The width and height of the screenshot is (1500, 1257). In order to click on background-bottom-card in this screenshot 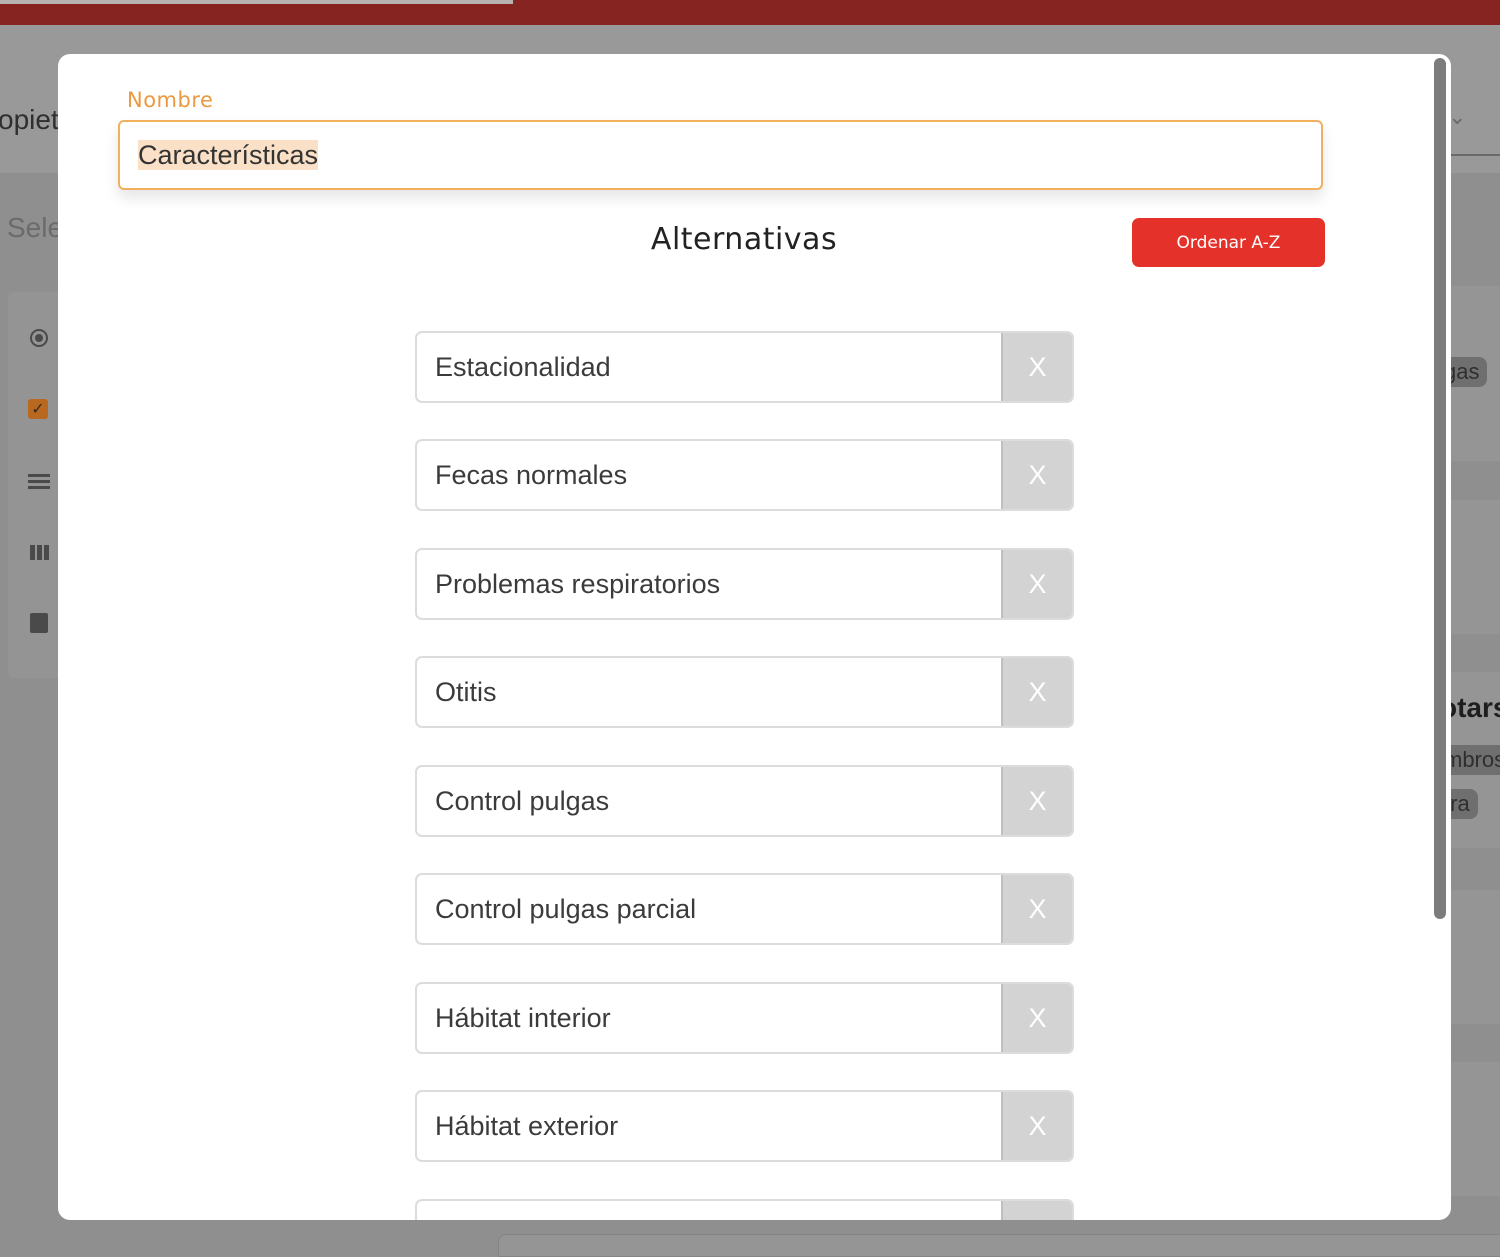, I will do `click(999, 1245)`.